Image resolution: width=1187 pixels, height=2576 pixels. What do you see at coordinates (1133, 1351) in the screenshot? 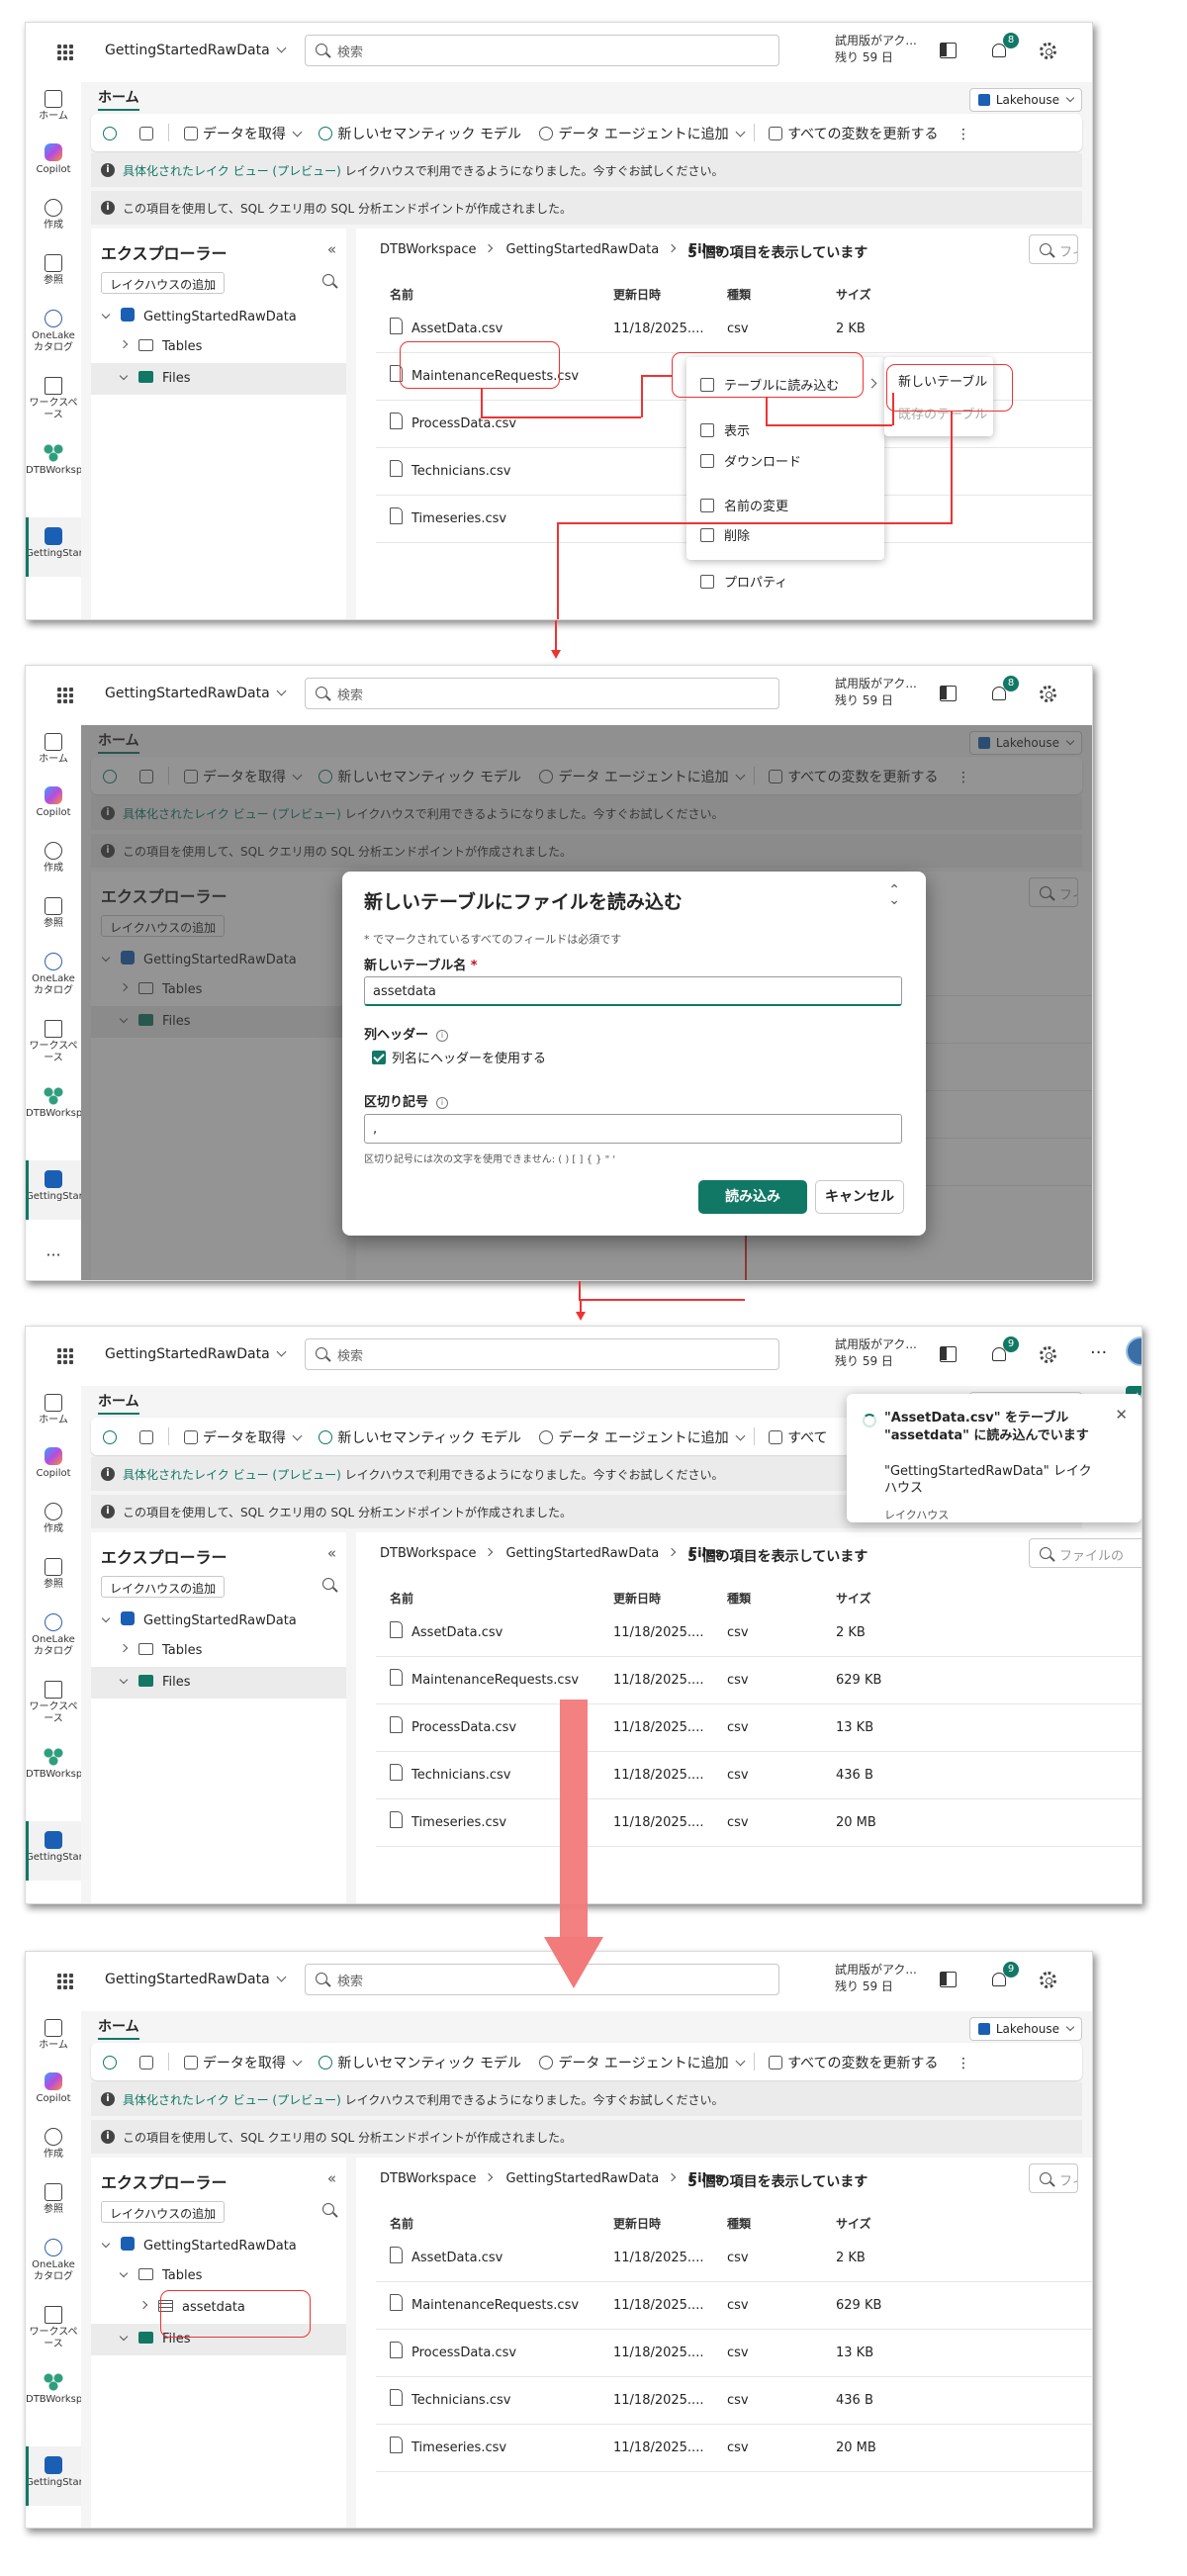
I see `avatar` at bounding box center [1133, 1351].